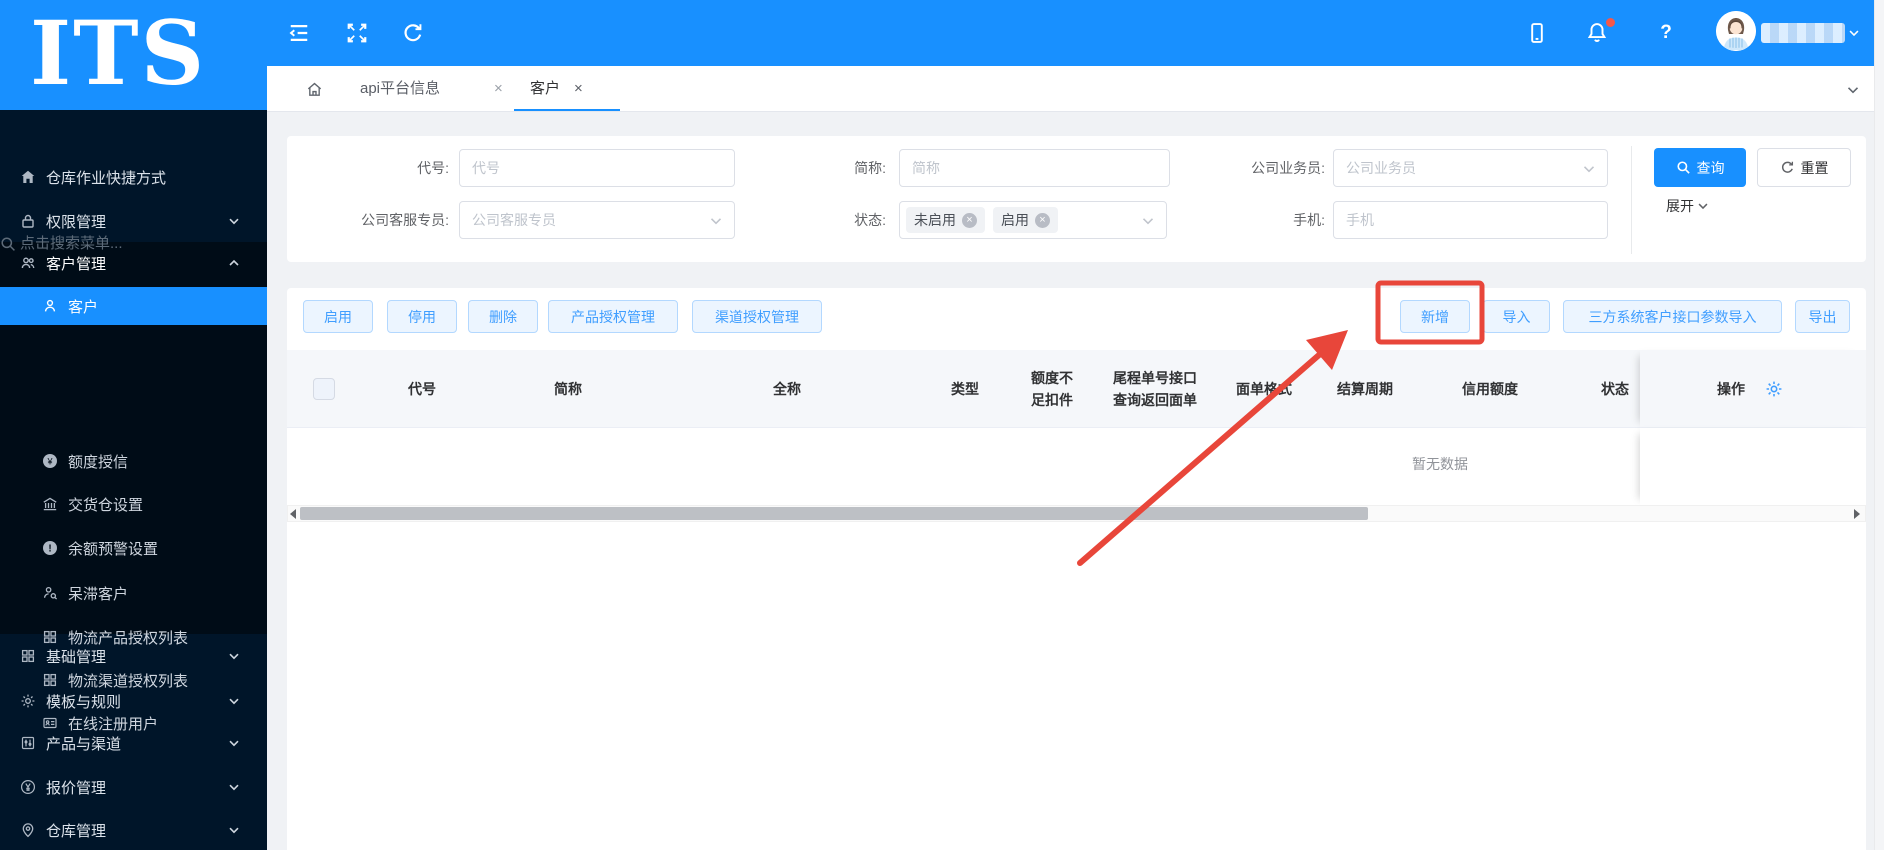 This screenshot has height=850, width=1884. I want to click on fixed-action-column-header, so click(1753, 389).